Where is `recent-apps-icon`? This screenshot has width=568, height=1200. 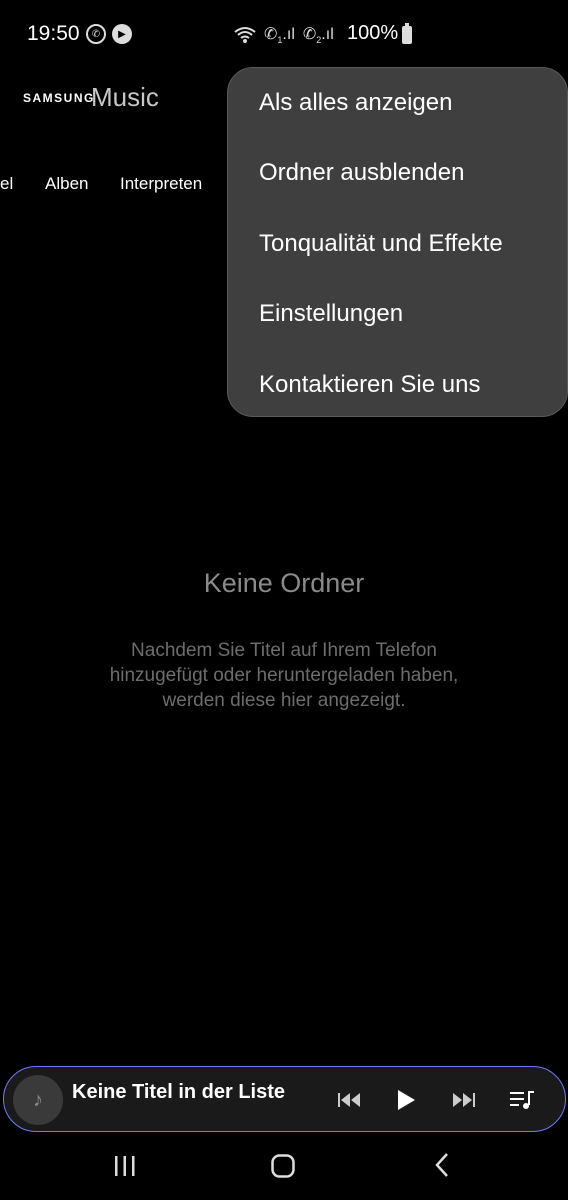 recent-apps-icon is located at coordinates (125, 1166).